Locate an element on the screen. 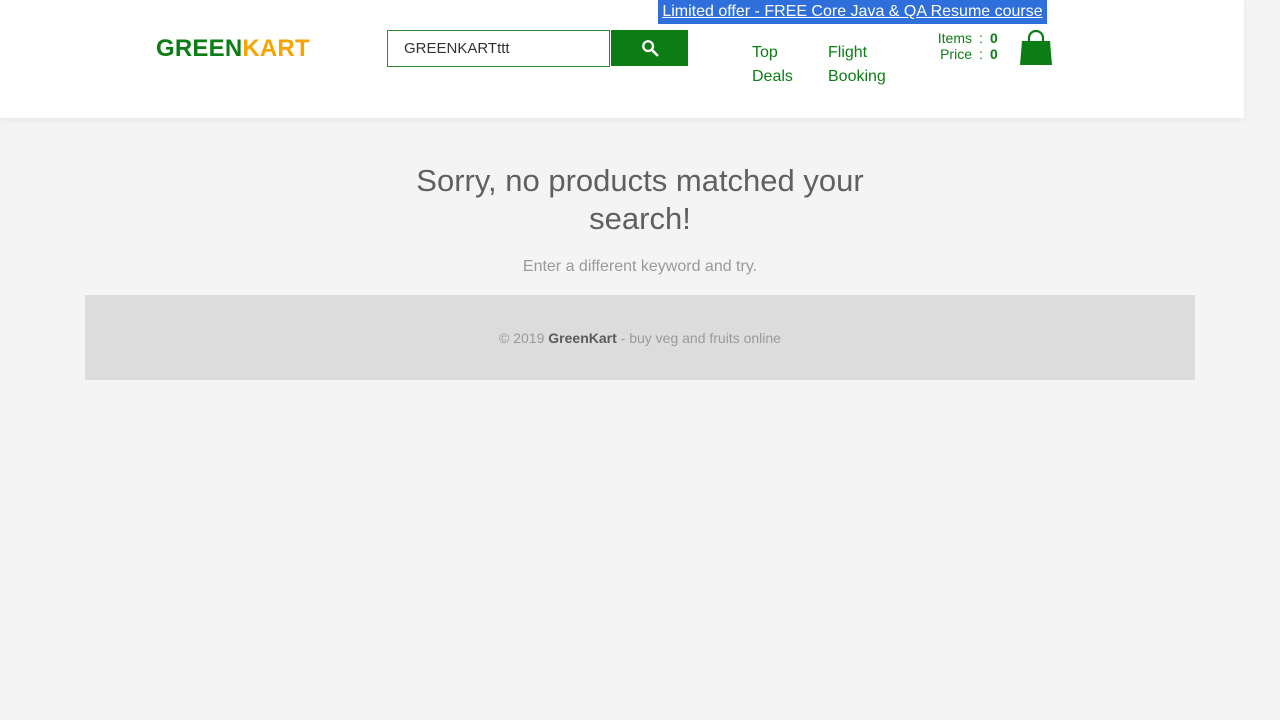 This screenshot has width=1280, height=720. footer-tagline: - buy veg and fruits online is located at coordinates (698, 337).